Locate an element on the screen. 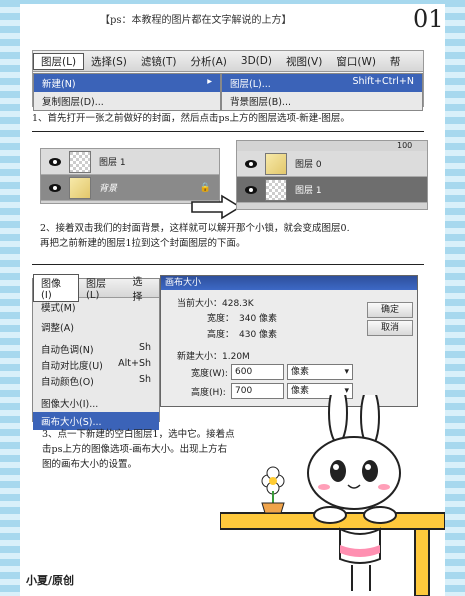 Image resolution: width=465 pixels, height=596 pixels. layer-row-0: 图层 0 is located at coordinates (332, 164).